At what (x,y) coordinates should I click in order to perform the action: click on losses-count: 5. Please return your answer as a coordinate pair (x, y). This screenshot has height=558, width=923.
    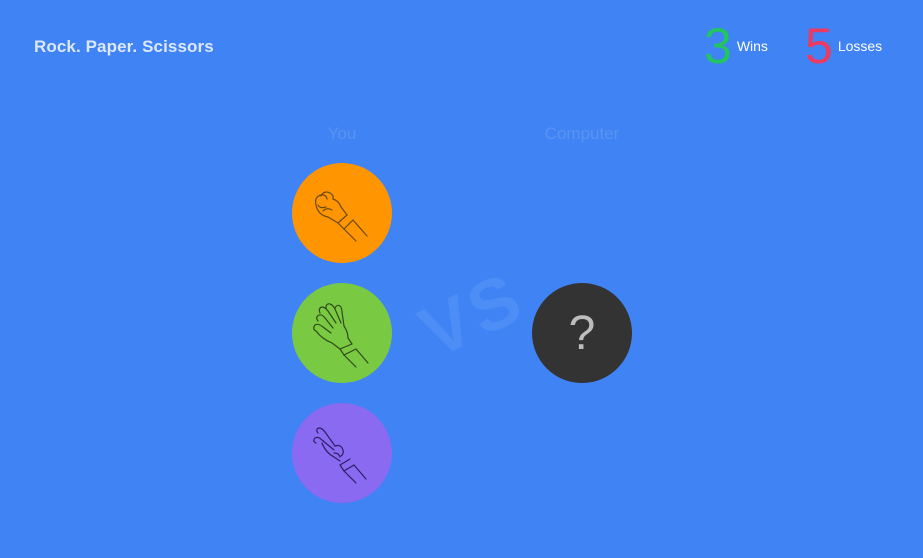
    Looking at the image, I should click on (819, 46).